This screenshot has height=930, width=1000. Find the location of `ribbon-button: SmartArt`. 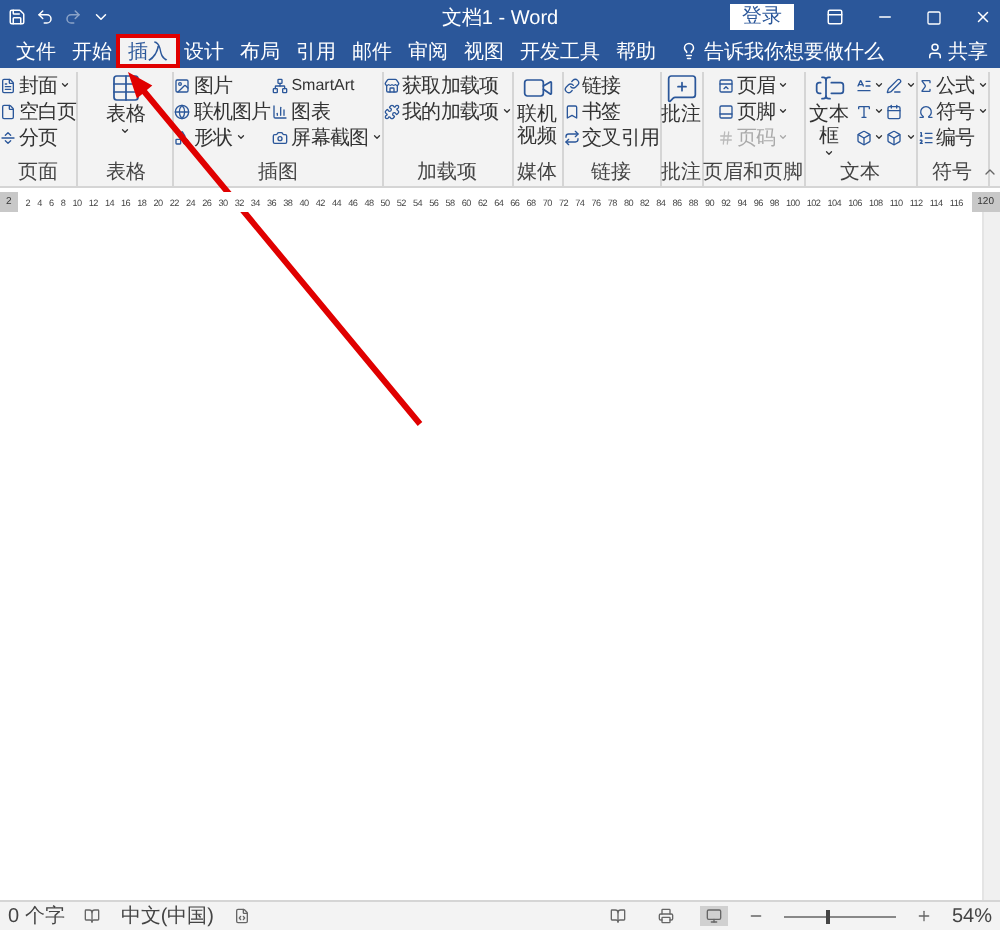

ribbon-button: SmartArt is located at coordinates (327, 85).